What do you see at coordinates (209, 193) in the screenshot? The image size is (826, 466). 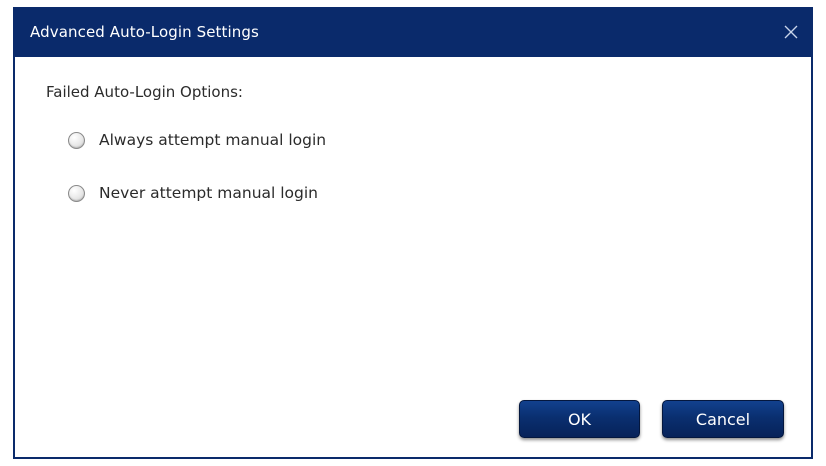 I see `radio-label-never-manual-login: Never attempt manual login` at bounding box center [209, 193].